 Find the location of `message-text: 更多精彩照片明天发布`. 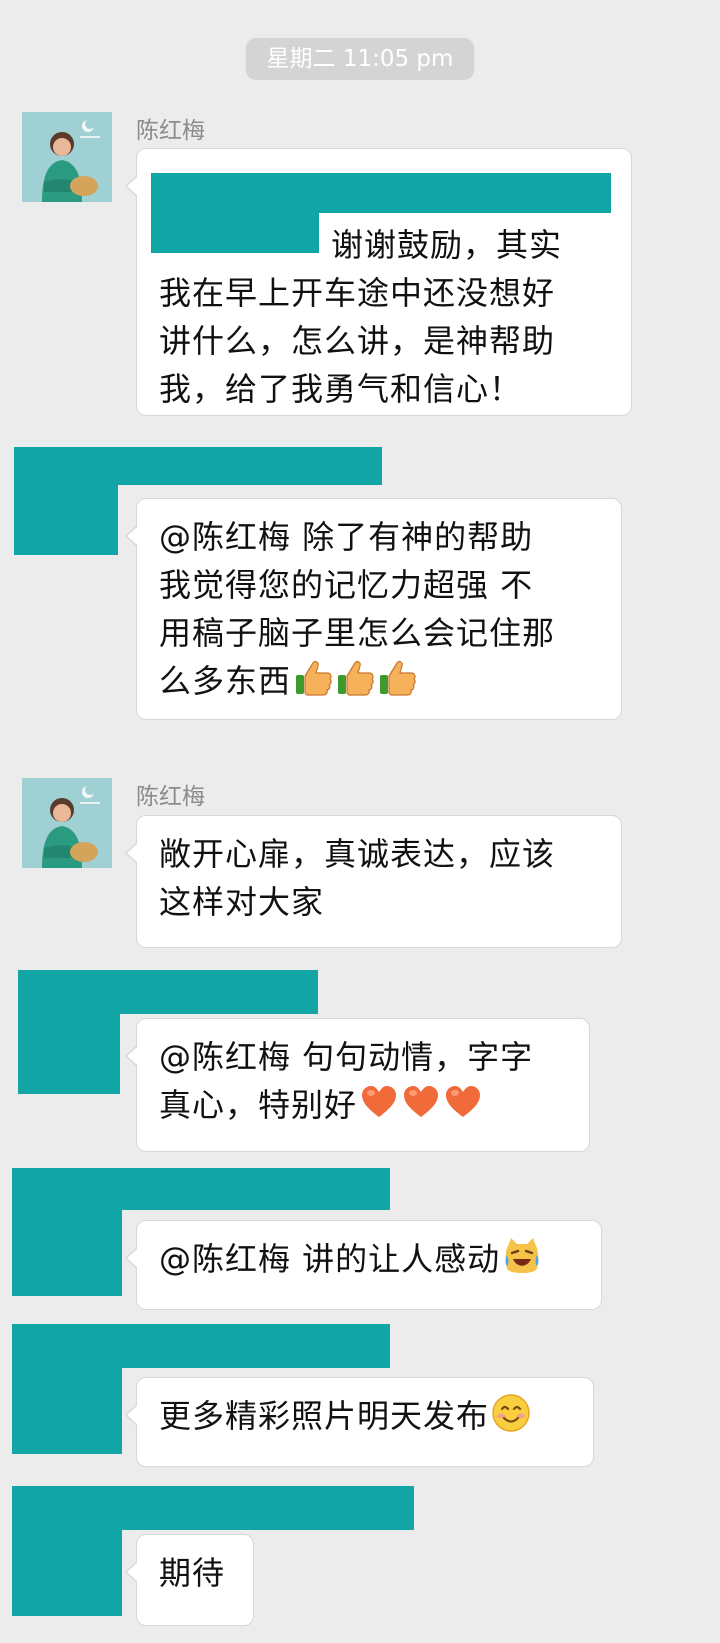

message-text: 更多精彩照片明天发布 is located at coordinates (324, 1416).